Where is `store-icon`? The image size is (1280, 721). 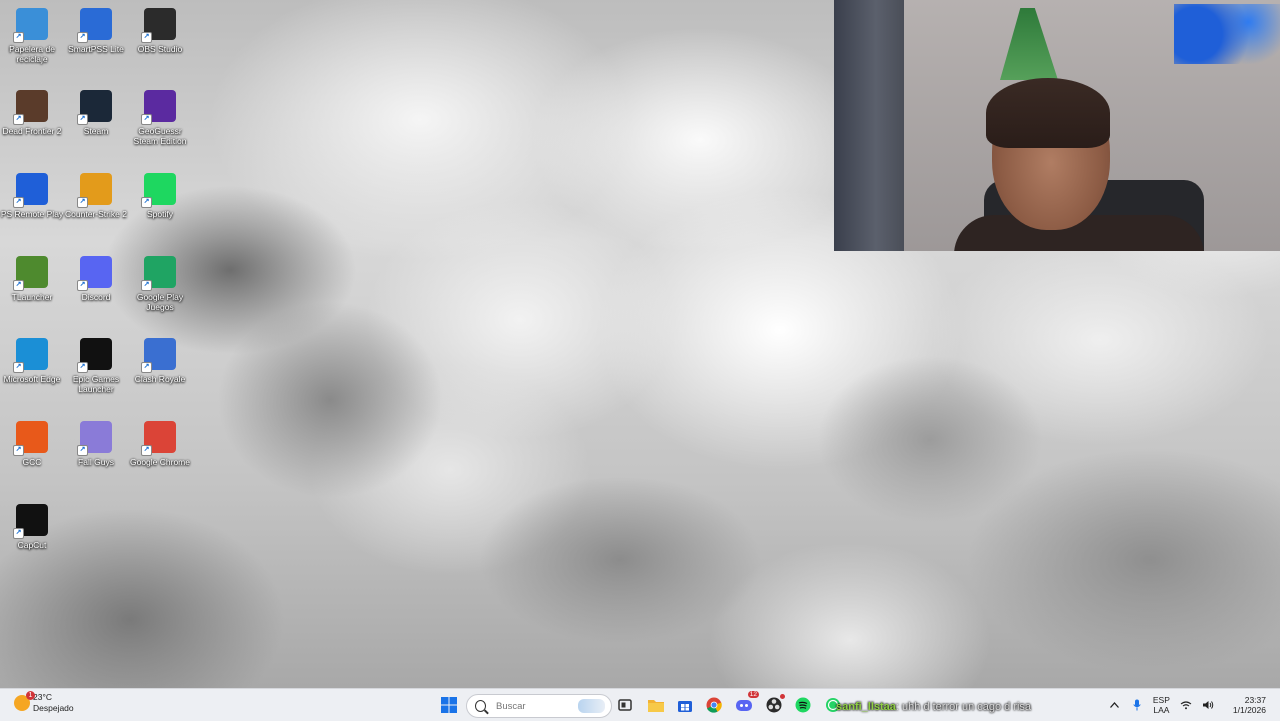
store-icon is located at coordinates (685, 706).